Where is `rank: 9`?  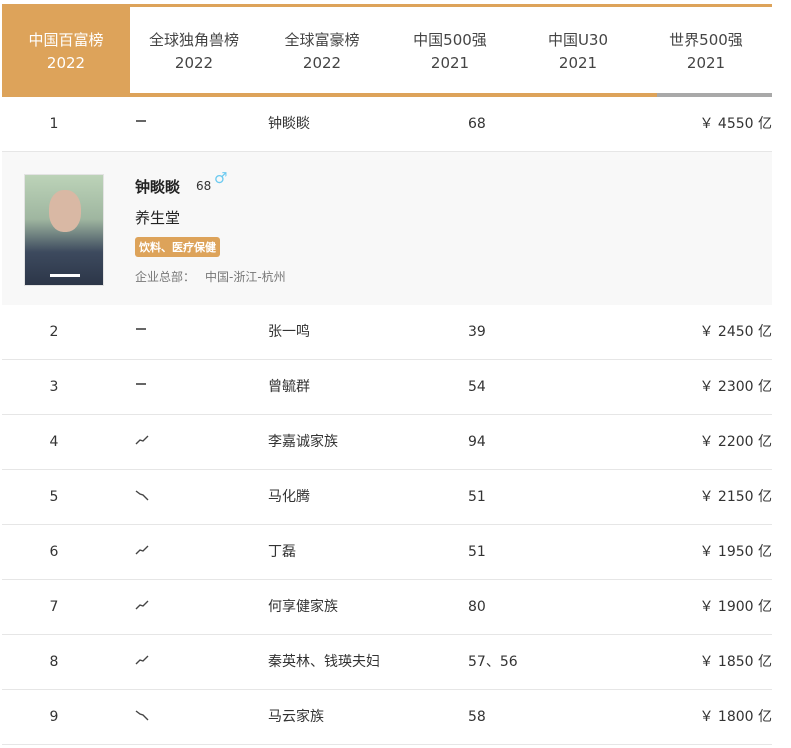
rank: 9 is located at coordinates (54, 717).